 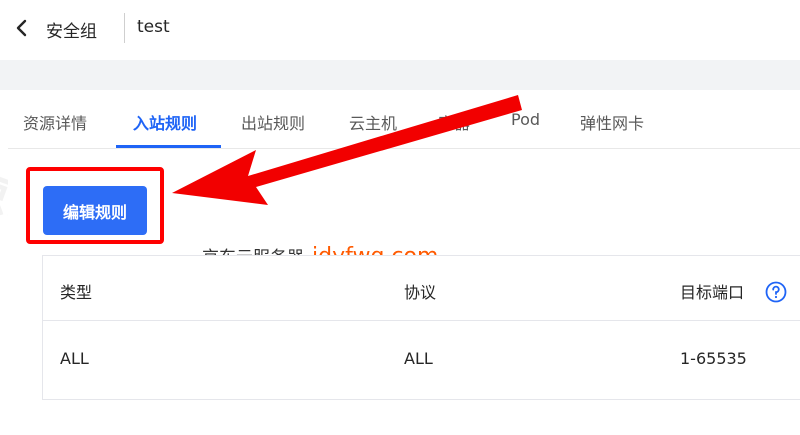 I want to click on tab-resource-details: 资源详情, so click(x=55, y=122).